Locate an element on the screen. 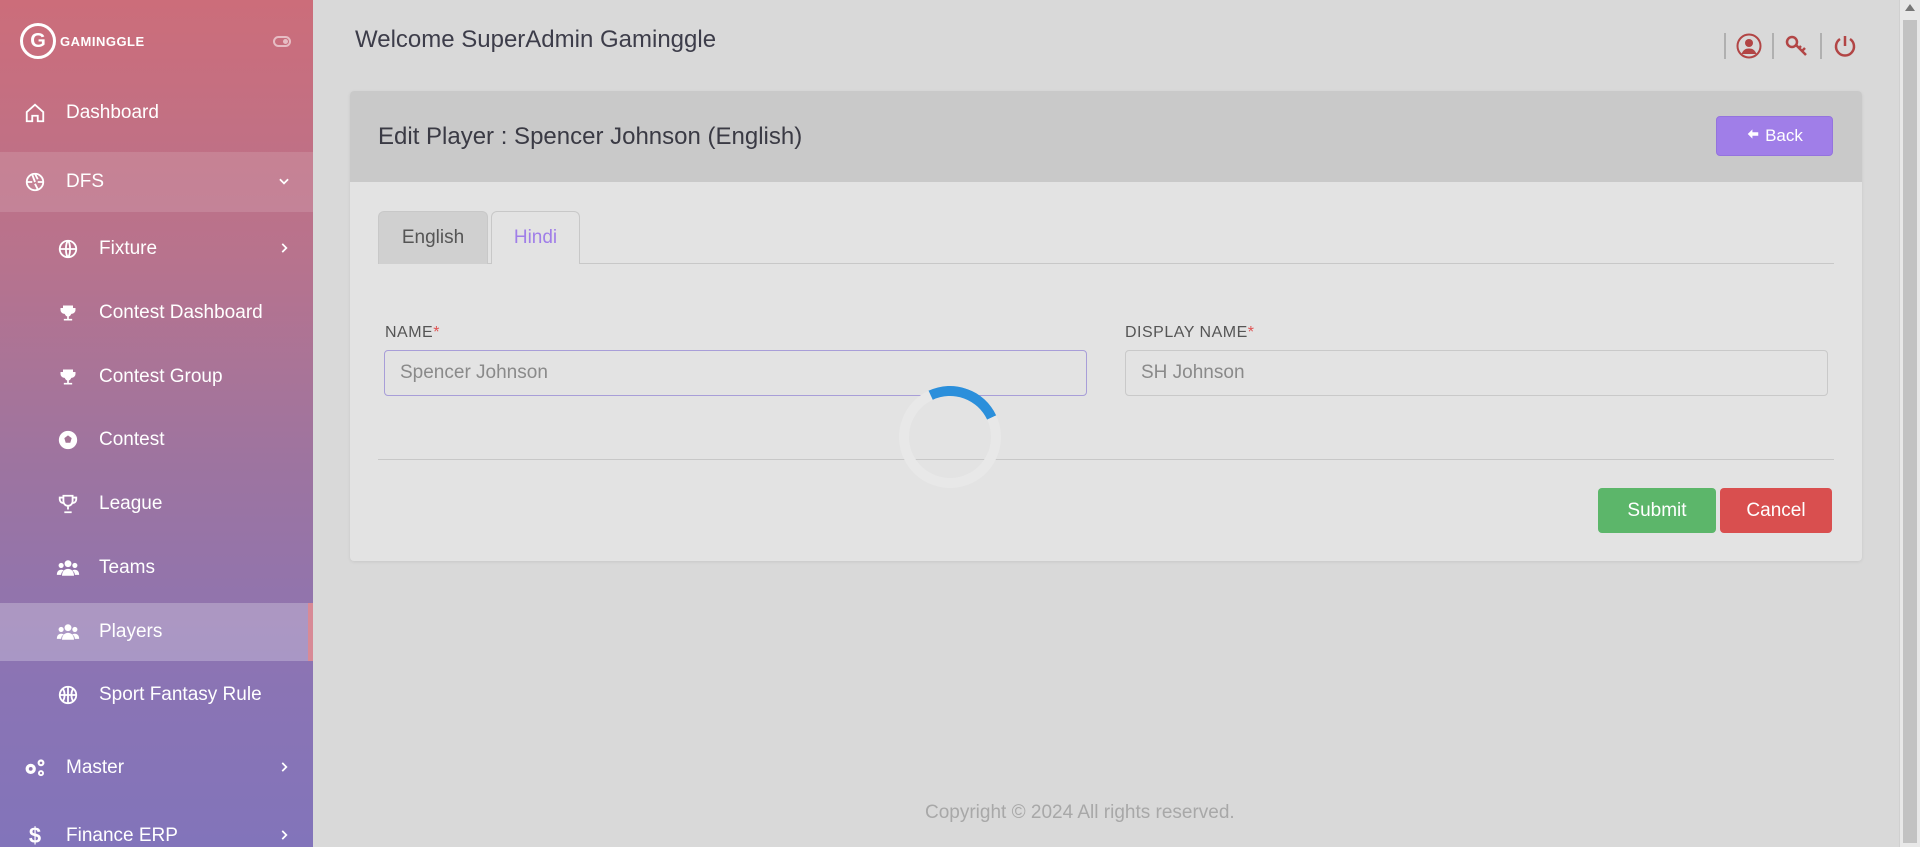 The image size is (1920, 847). sidebar-item-league: League is located at coordinates (156, 504).